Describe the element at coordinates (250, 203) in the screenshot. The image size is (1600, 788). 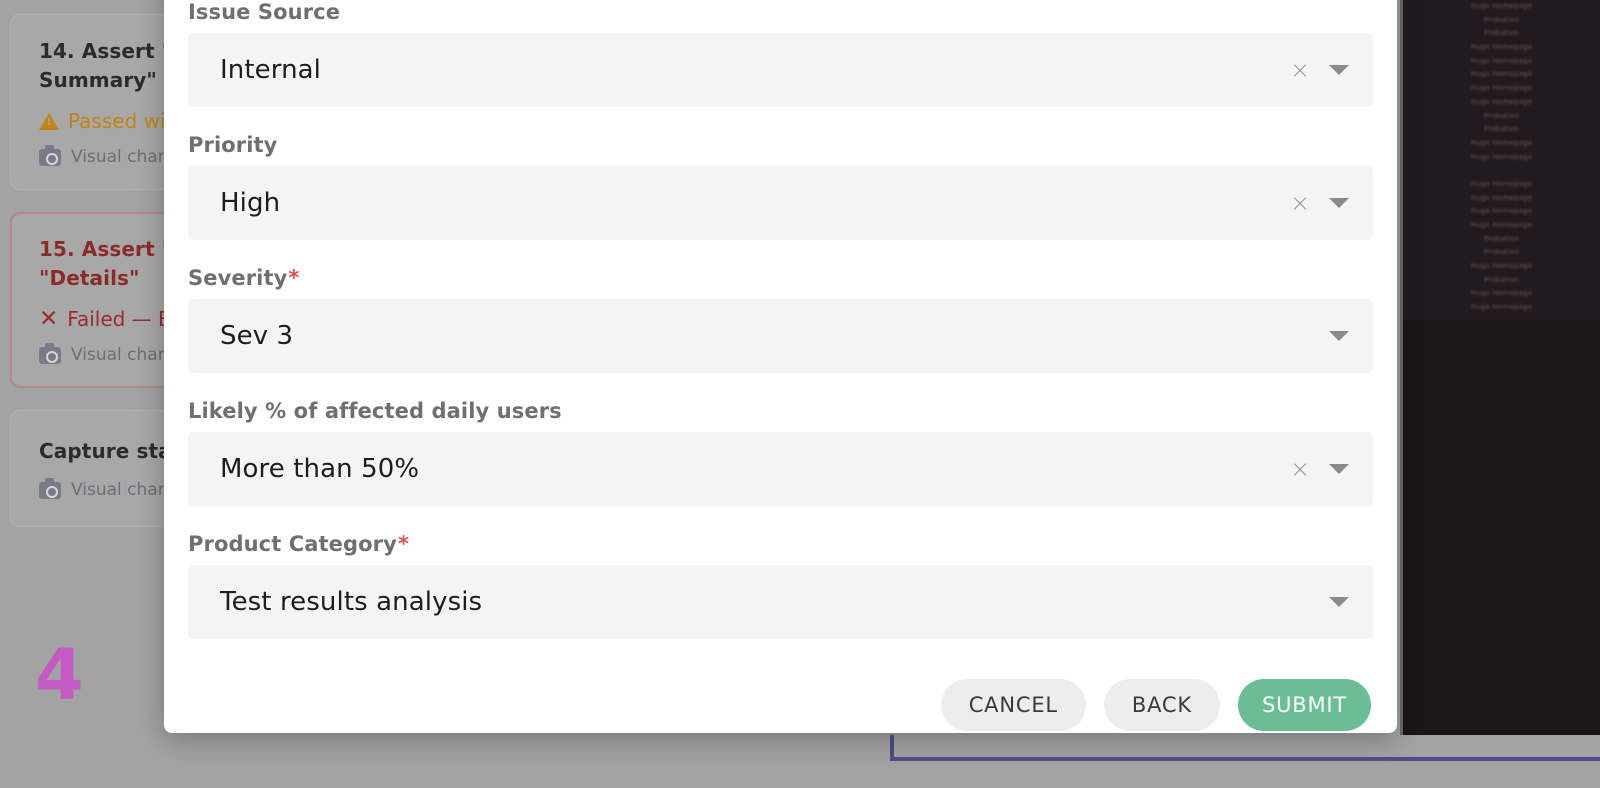
I see `selected-value: High` at that location.